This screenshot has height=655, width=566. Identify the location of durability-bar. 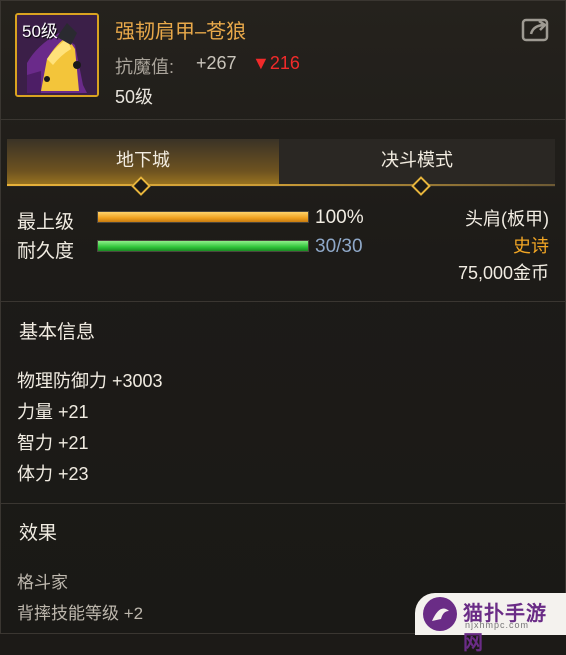
(203, 246).